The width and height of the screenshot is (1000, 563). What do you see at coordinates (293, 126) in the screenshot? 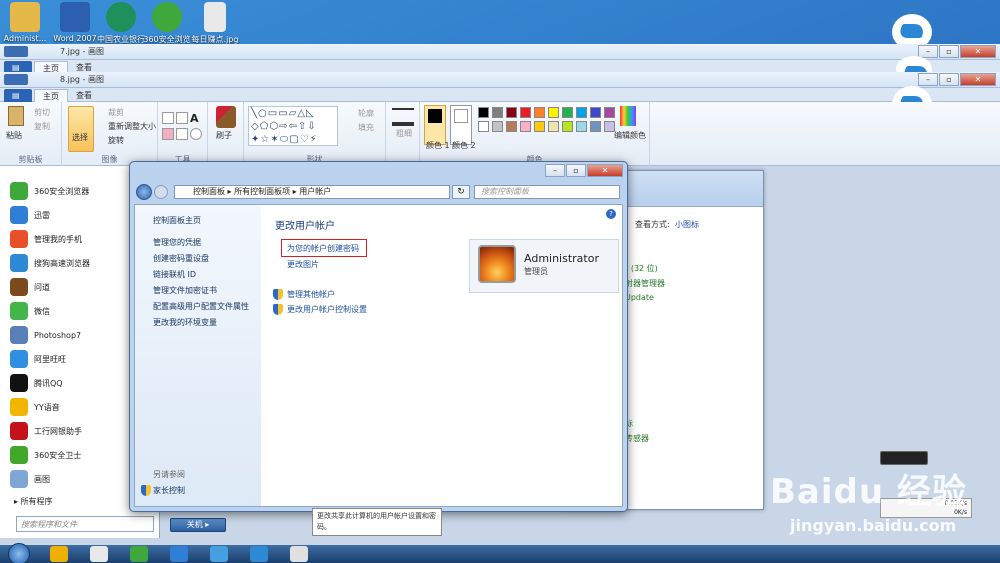
I see `shapes-gallery: ╲○▭▭▱△◺ ◇⬠⬡⇨⇦⇧⇩ ✦☆✶⬭▢♡⚡` at bounding box center [293, 126].